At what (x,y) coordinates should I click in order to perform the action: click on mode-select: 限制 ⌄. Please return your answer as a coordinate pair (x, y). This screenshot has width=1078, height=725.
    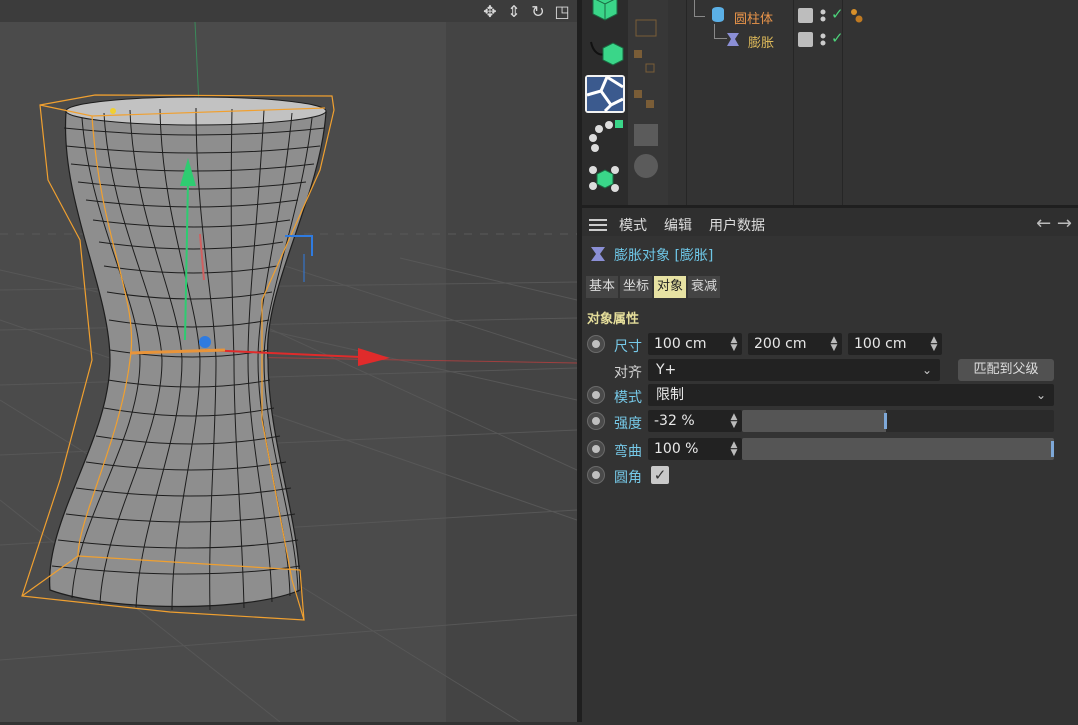
    Looking at the image, I should click on (851, 395).